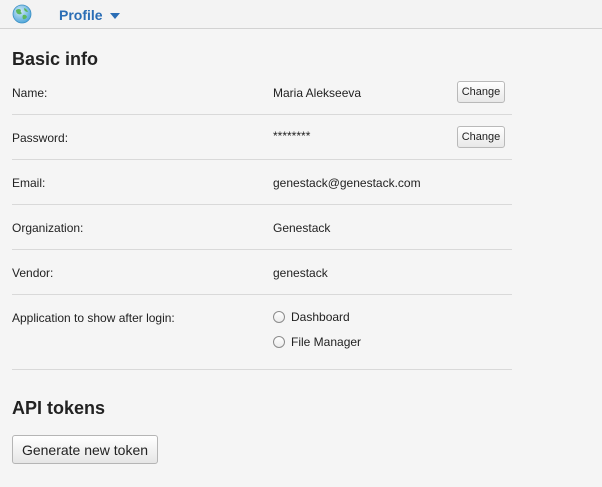 This screenshot has width=602, height=487. I want to click on basic-info-heading: Basic info, so click(55, 59).